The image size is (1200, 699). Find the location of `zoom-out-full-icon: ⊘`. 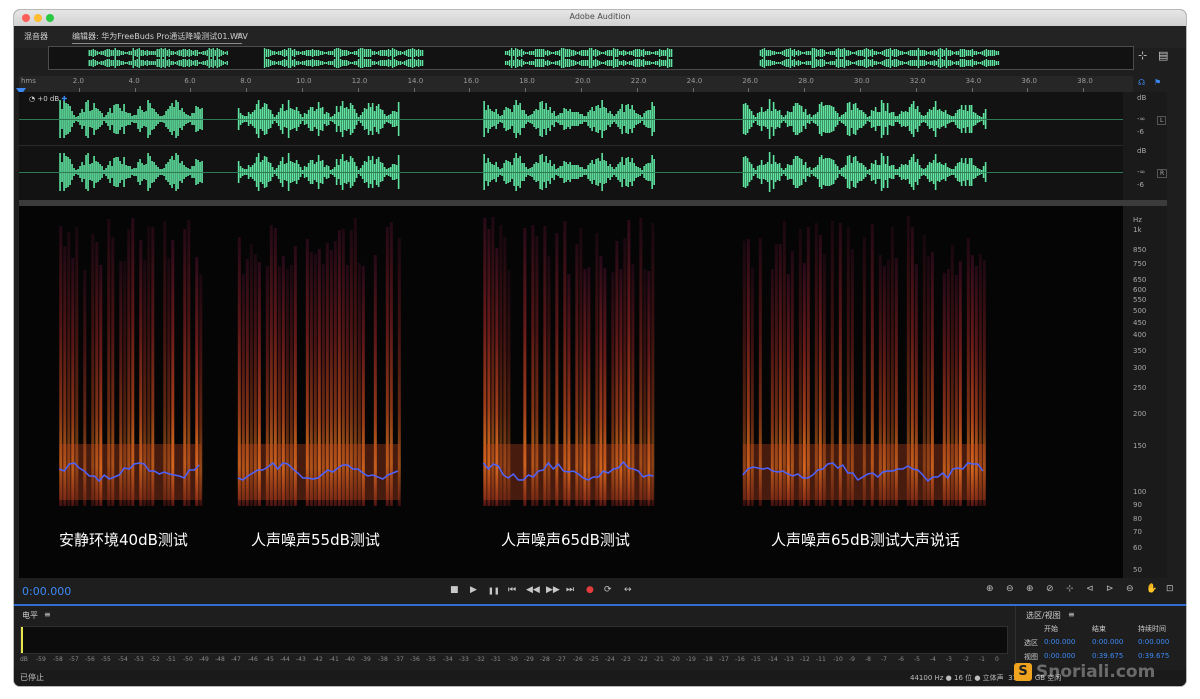

zoom-out-full-icon: ⊘ is located at coordinates (1050, 589).